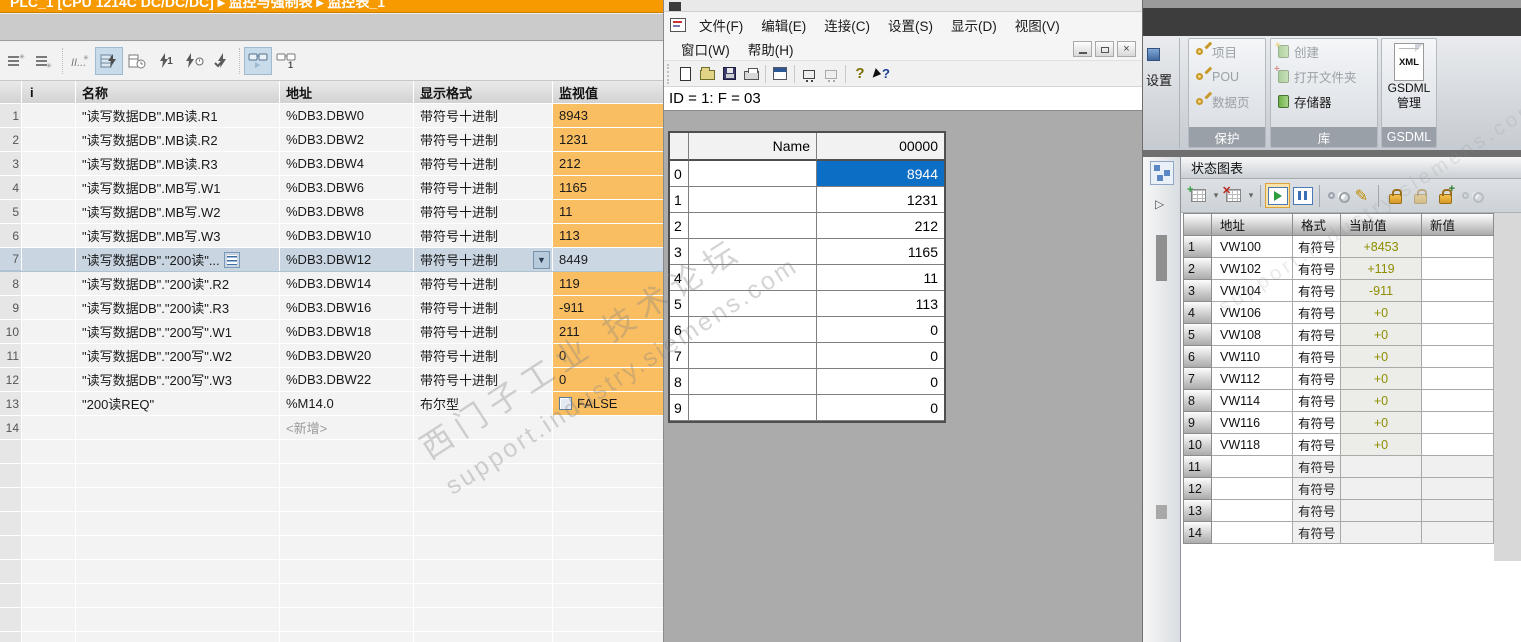 The width and height of the screenshot is (1521, 642). Describe the element at coordinates (903, 6) in the screenshot. I see `window-titlebar` at that location.